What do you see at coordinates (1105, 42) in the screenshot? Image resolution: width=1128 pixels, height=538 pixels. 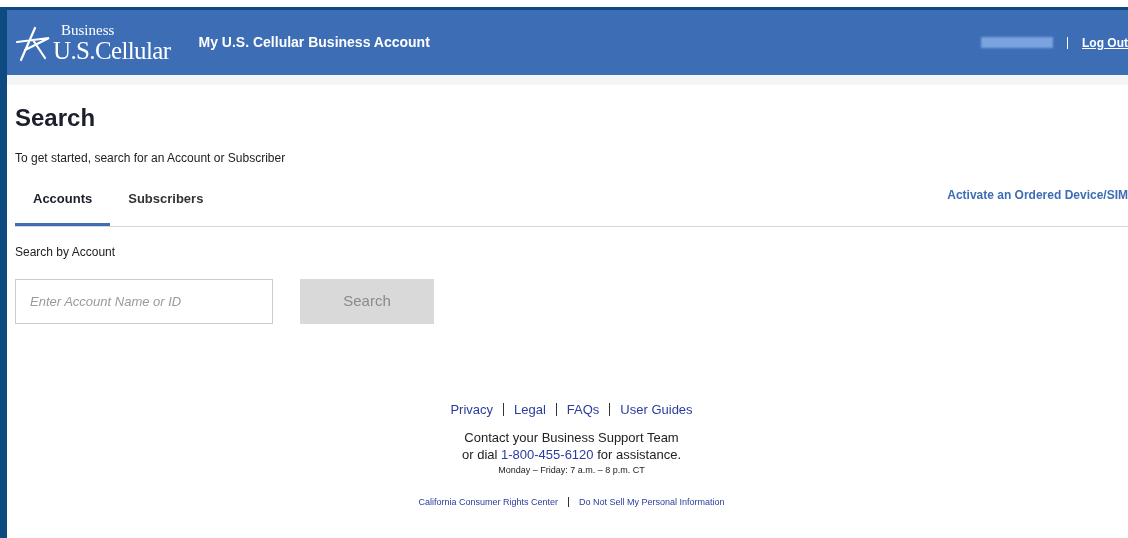 I see `logout-link: Log Out` at bounding box center [1105, 42].